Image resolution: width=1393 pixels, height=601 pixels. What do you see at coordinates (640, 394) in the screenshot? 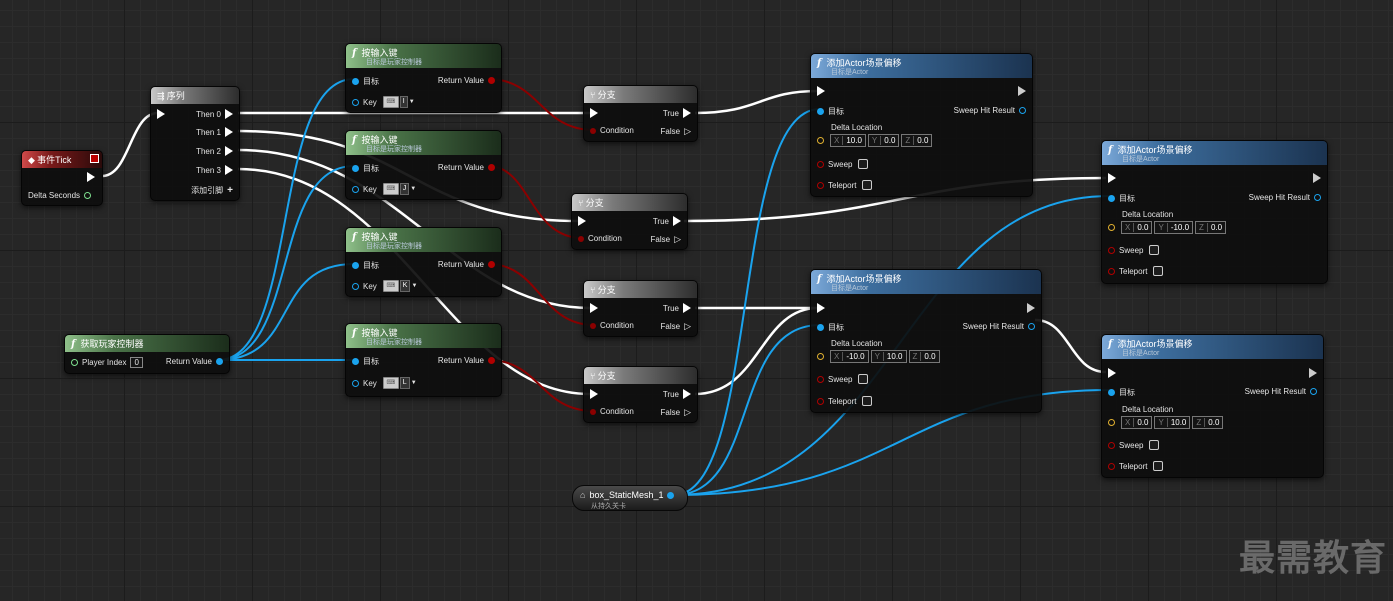
I see `branch-node-4: ⑂ 分支 True Condition False ▷` at bounding box center [640, 394].